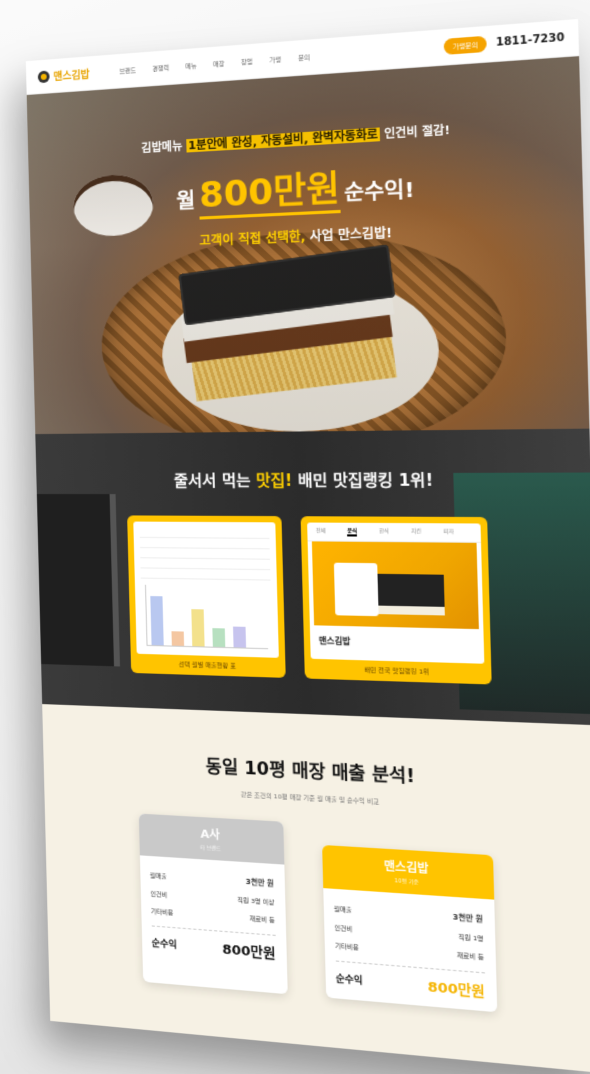 Image resolution: width=590 pixels, height=1074 pixels. I want to click on kimbap-product-photo, so click(395, 585).